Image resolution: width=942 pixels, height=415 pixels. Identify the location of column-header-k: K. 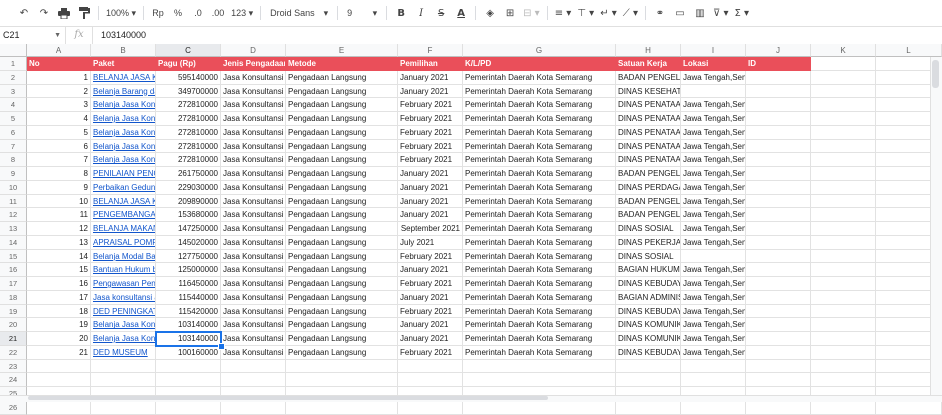
(843, 50).